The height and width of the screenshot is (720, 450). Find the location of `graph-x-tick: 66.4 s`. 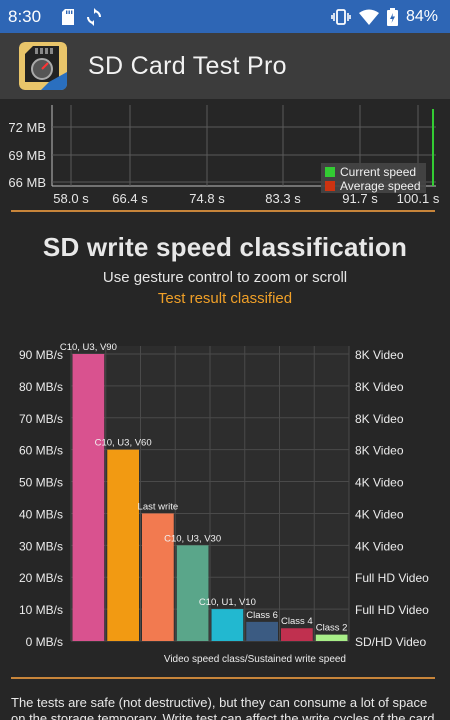

graph-x-tick: 66.4 s is located at coordinates (130, 198).